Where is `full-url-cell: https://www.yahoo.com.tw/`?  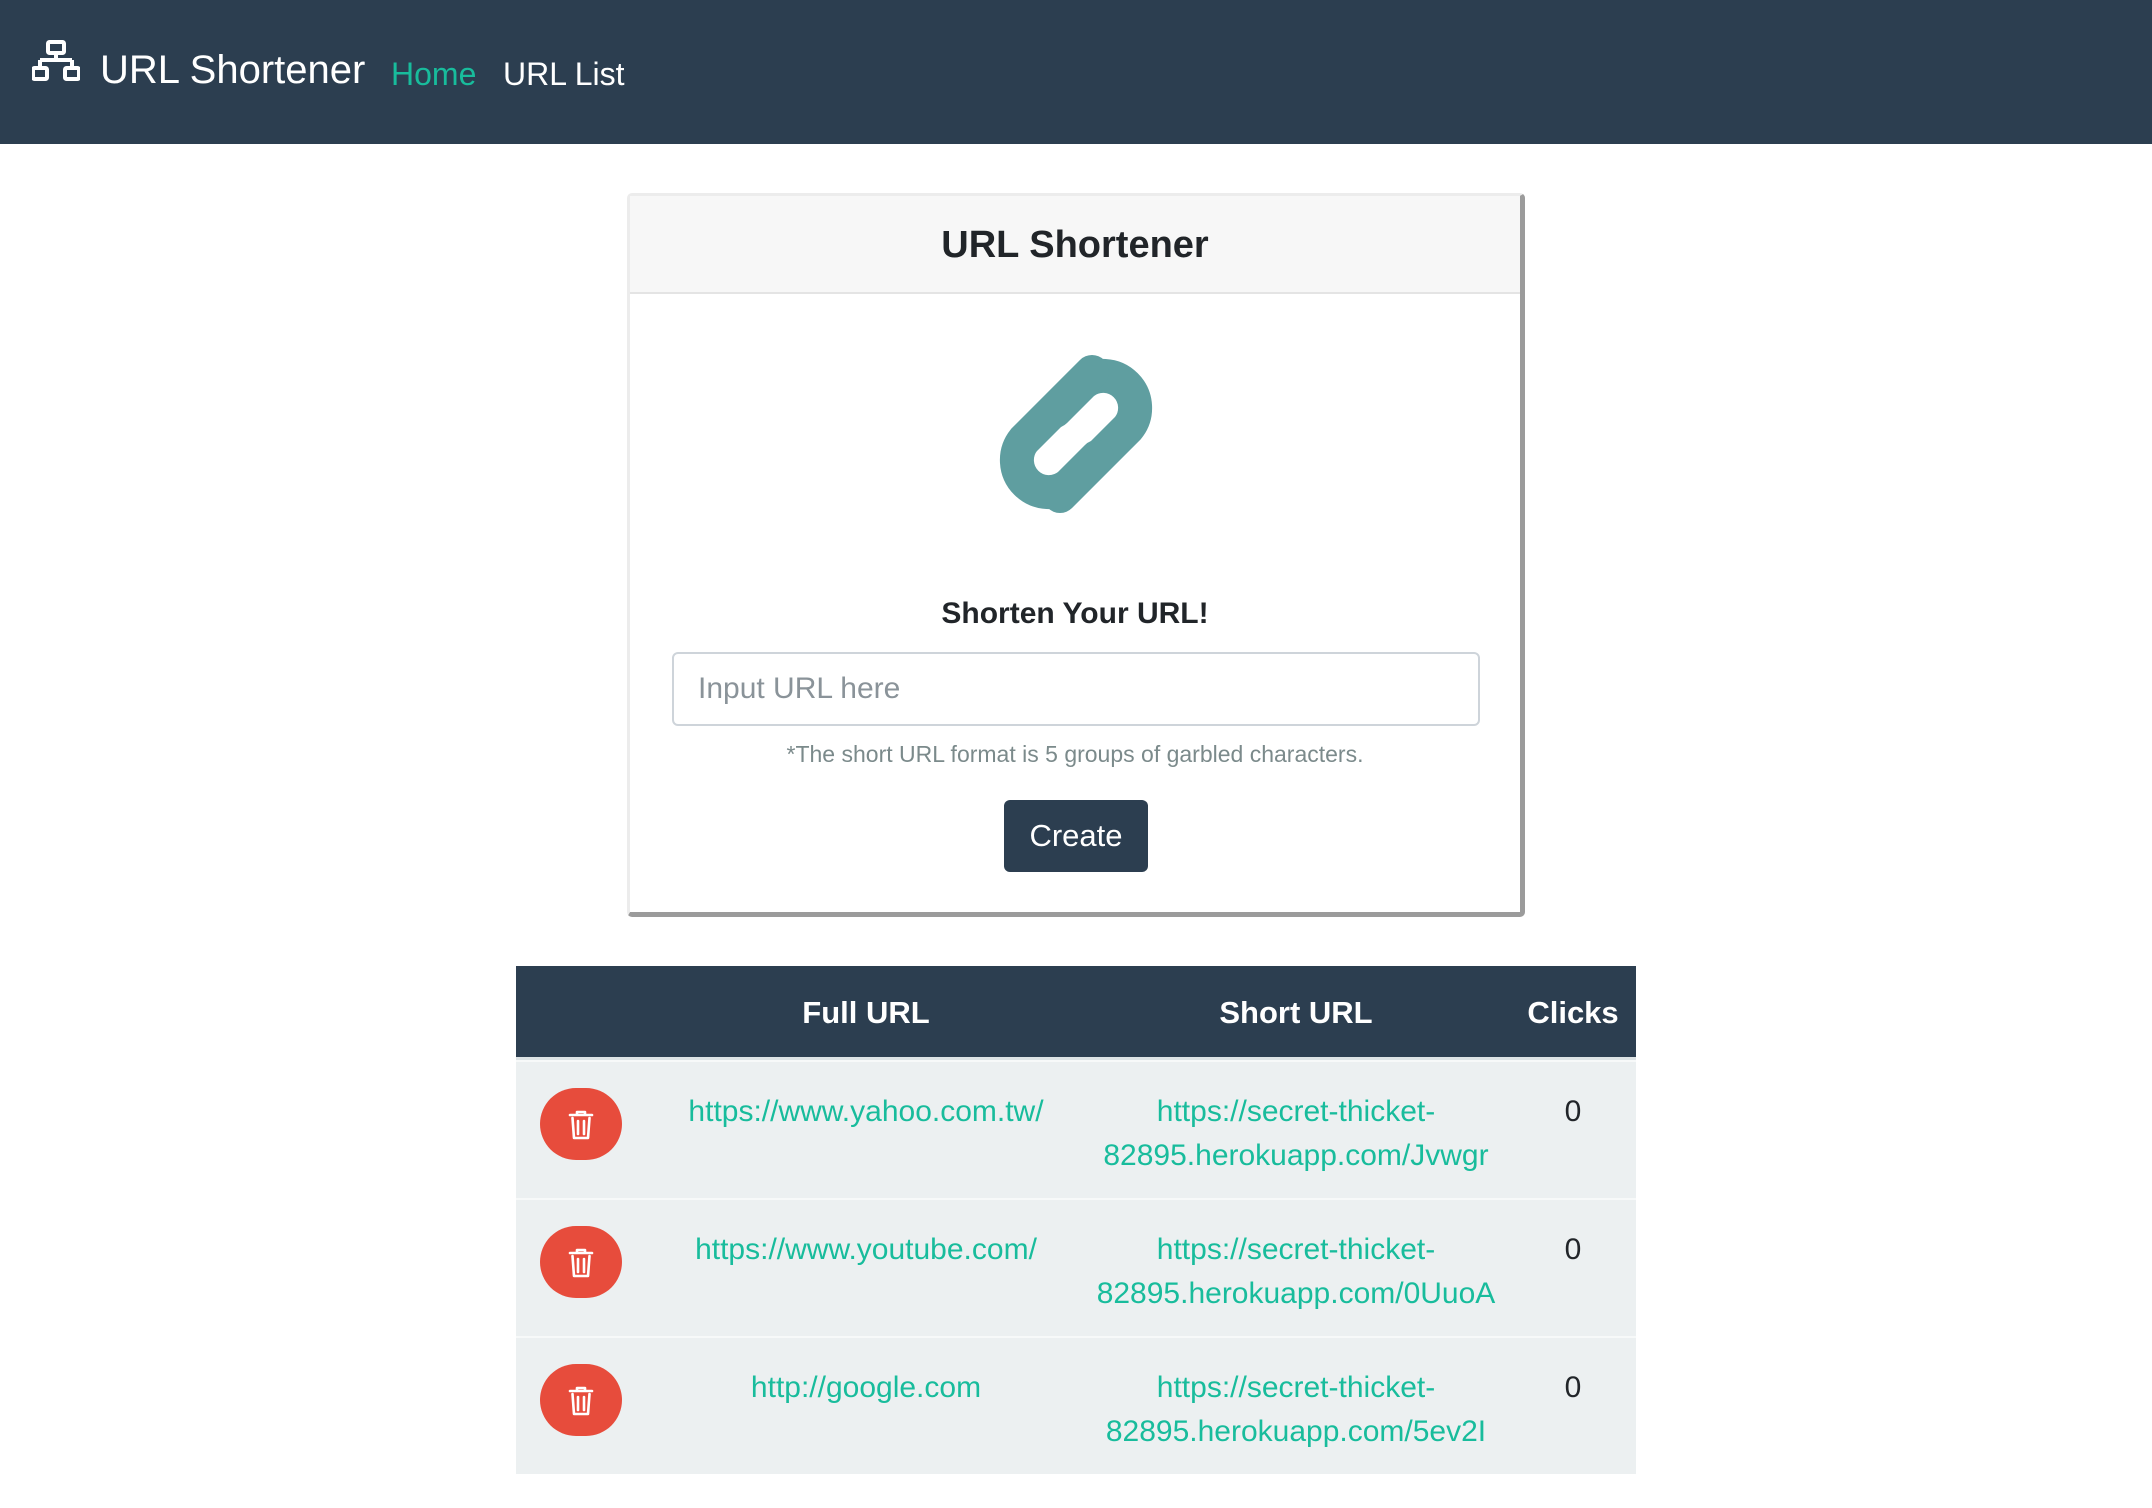
full-url-cell: https://www.yahoo.com.tw/ is located at coordinates (866, 1112).